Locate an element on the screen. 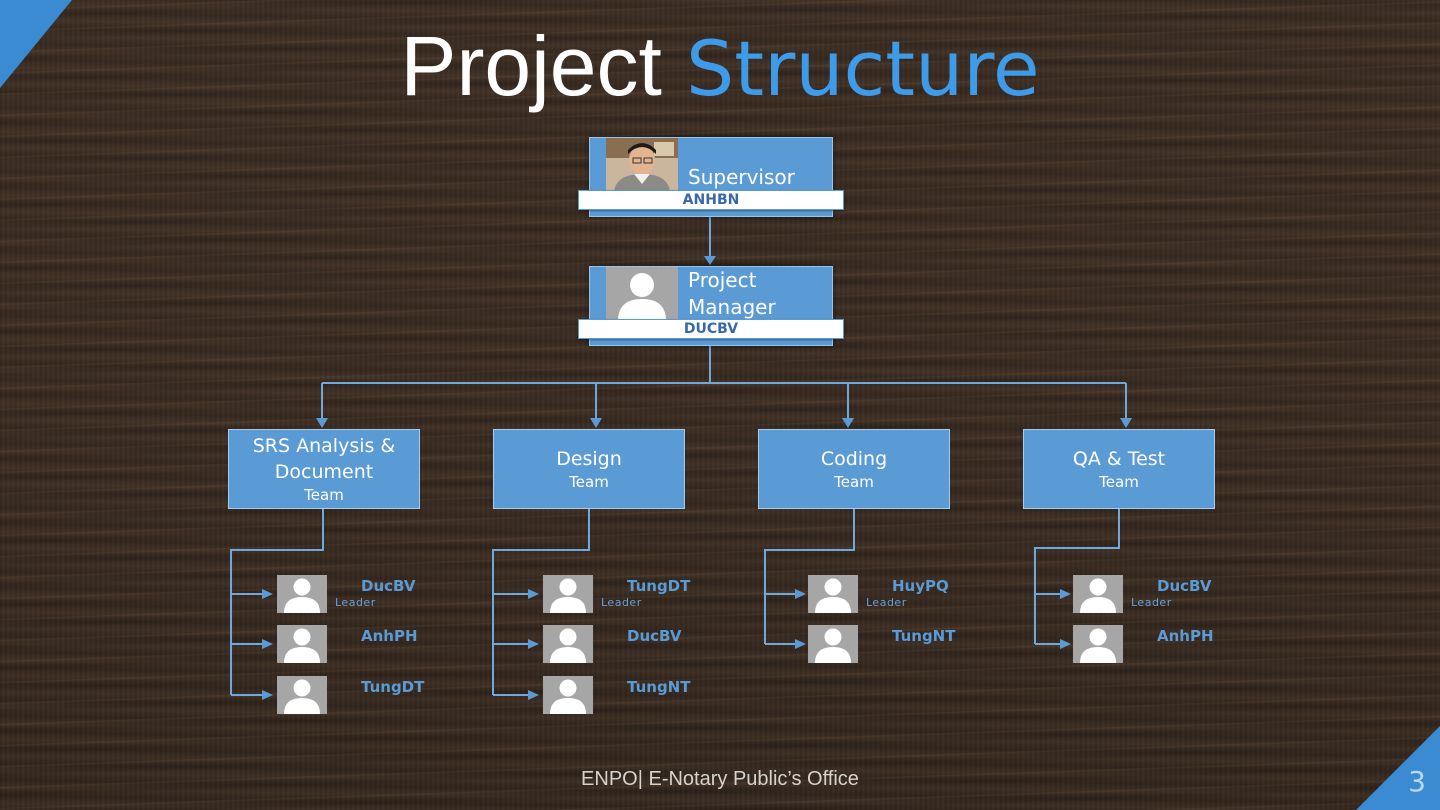 This screenshot has width=1440, height=810. team-name-line2: Document is located at coordinates (324, 472).